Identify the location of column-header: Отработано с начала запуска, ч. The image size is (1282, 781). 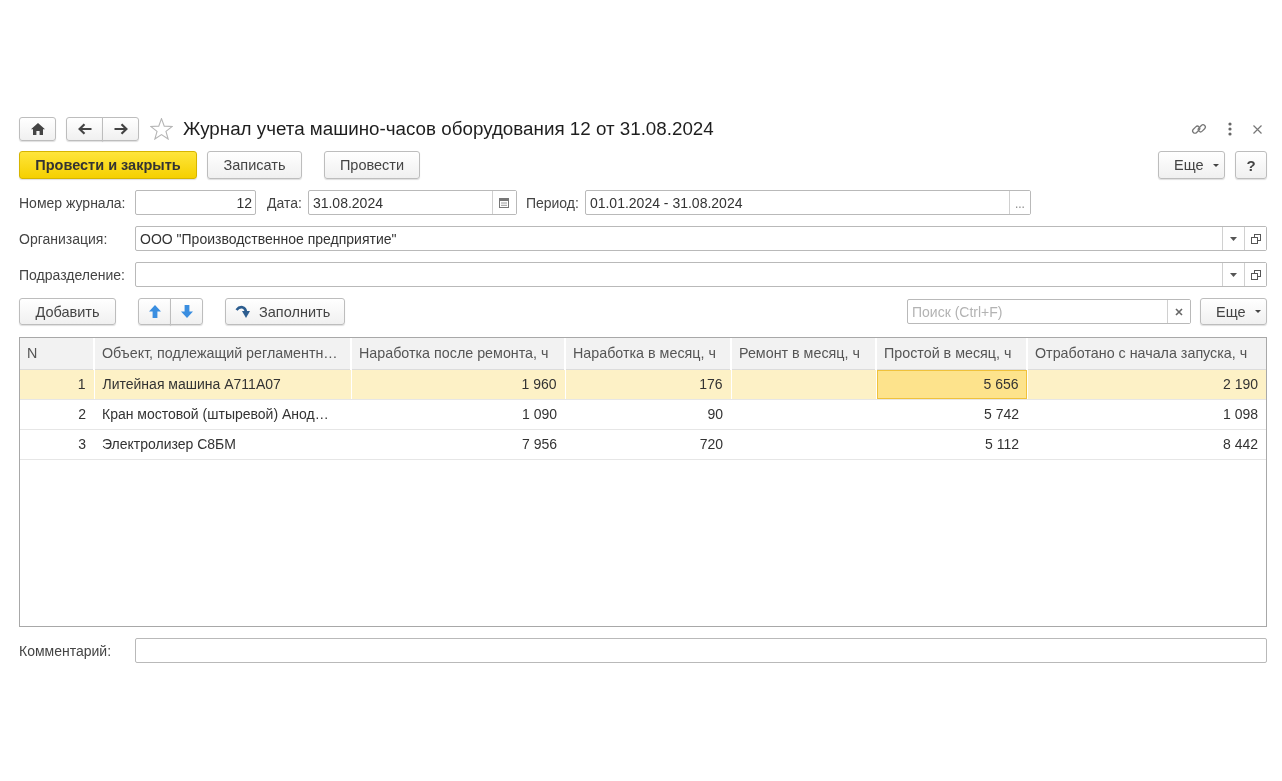
(1146, 353).